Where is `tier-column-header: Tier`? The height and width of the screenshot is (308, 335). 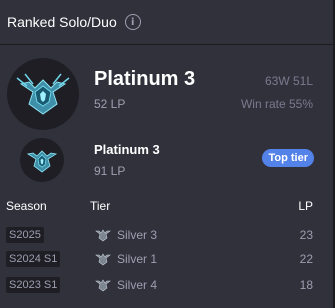 tier-column-header: Tier is located at coordinates (100, 206).